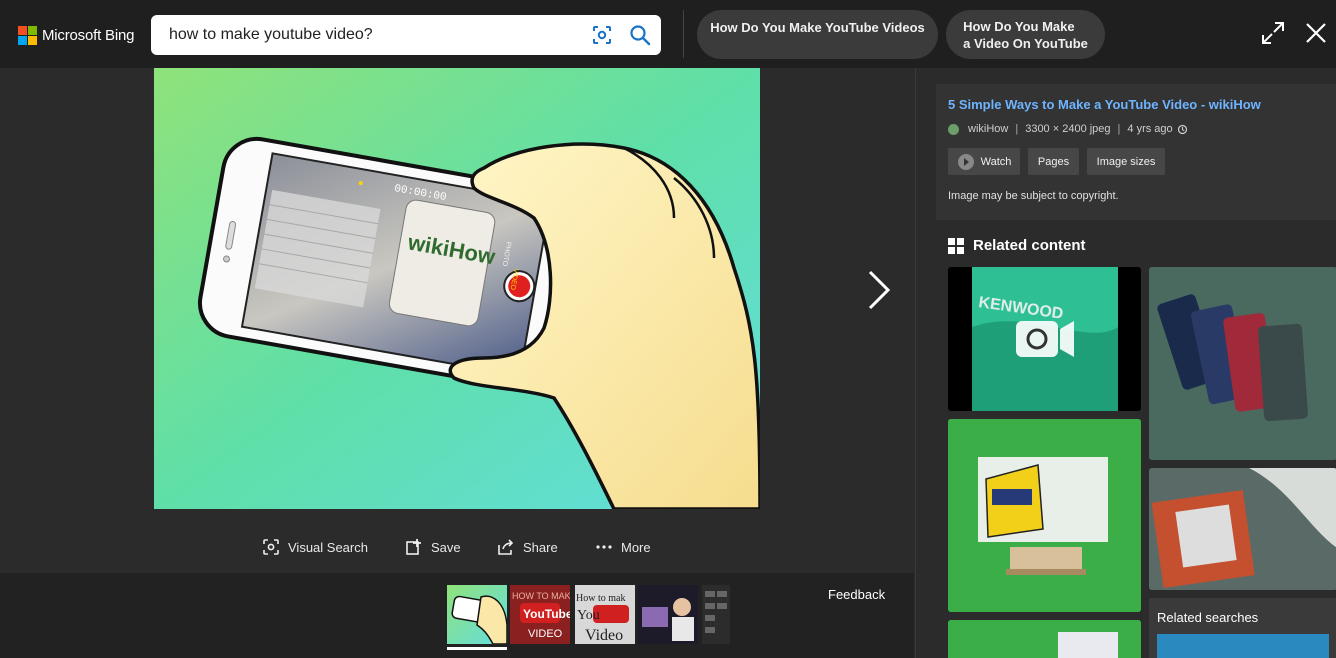 This screenshot has width=1336, height=658. Describe the element at coordinates (1019, 26) in the screenshot. I see `chip-label-line1: How Do You Make` at that location.